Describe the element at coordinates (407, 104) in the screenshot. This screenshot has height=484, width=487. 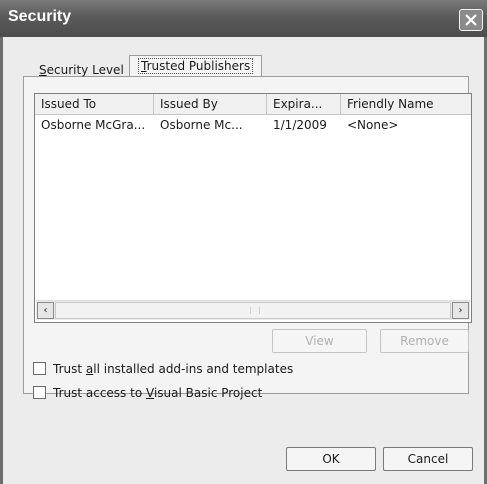
I see `column-header-friendly-name: Friendly Name` at that location.